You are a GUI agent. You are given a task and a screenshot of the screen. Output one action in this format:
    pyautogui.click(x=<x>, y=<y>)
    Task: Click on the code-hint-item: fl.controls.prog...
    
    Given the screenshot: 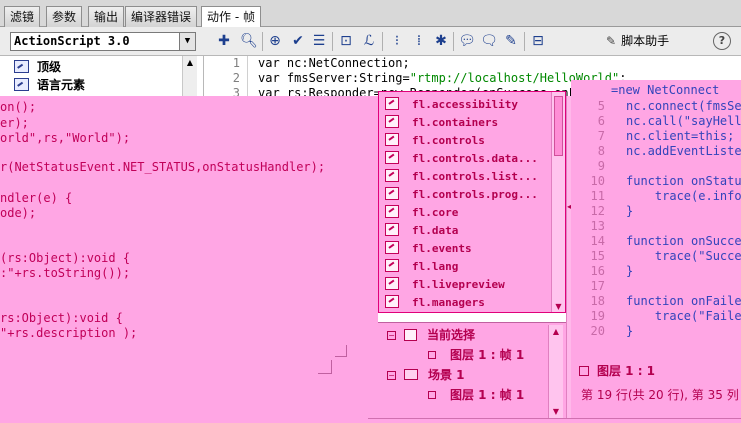 What is the action you would take?
    pyautogui.click(x=461, y=195)
    